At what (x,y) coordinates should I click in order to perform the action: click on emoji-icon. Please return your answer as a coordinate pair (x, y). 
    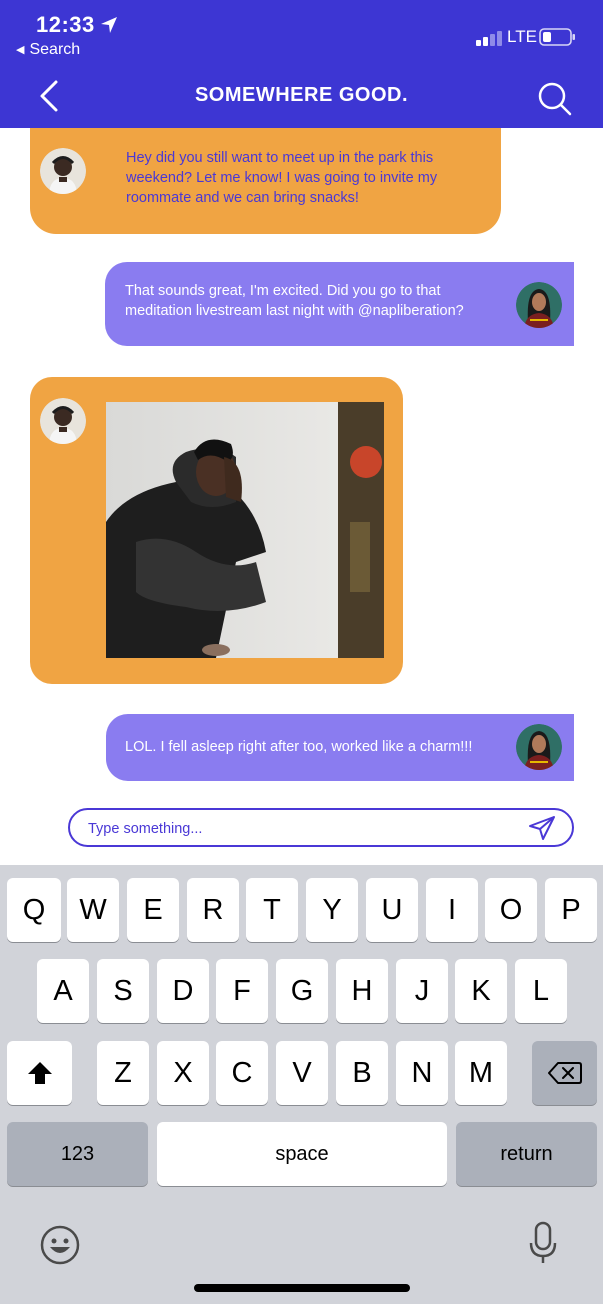
    Looking at the image, I should click on (60, 1245).